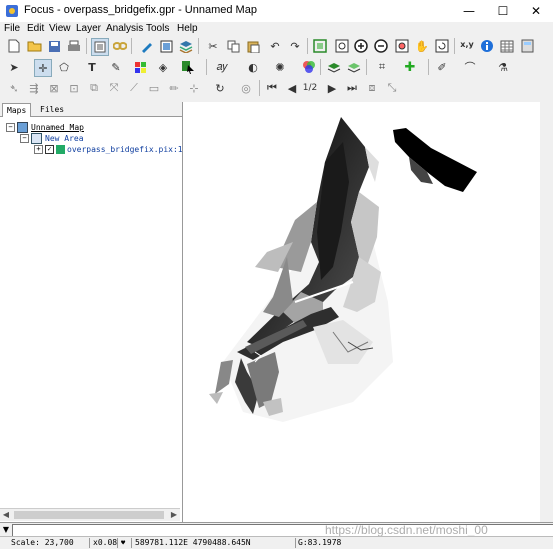  What do you see at coordinates (174, 88) in the screenshot?
I see `pencil-shape-icon: ✏` at bounding box center [174, 88].